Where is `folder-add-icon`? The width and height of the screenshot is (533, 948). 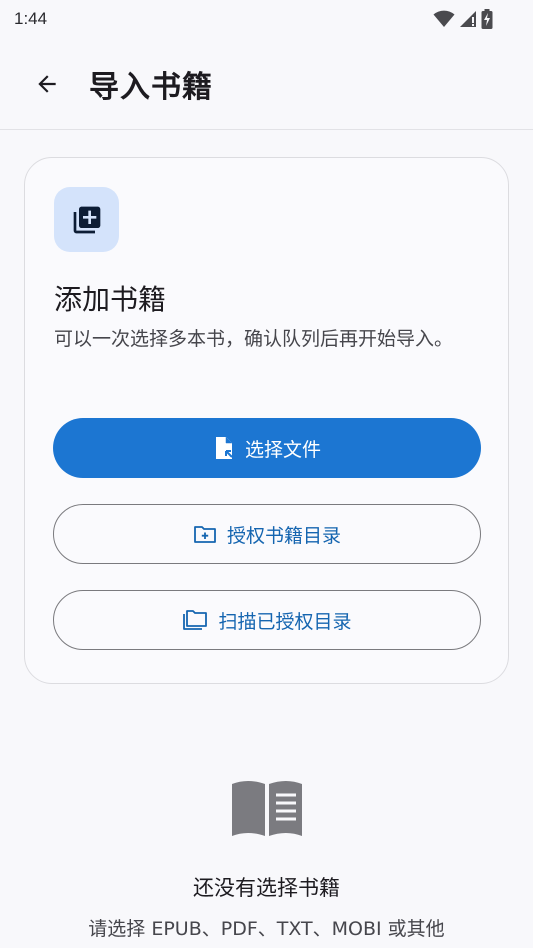 folder-add-icon is located at coordinates (205, 534).